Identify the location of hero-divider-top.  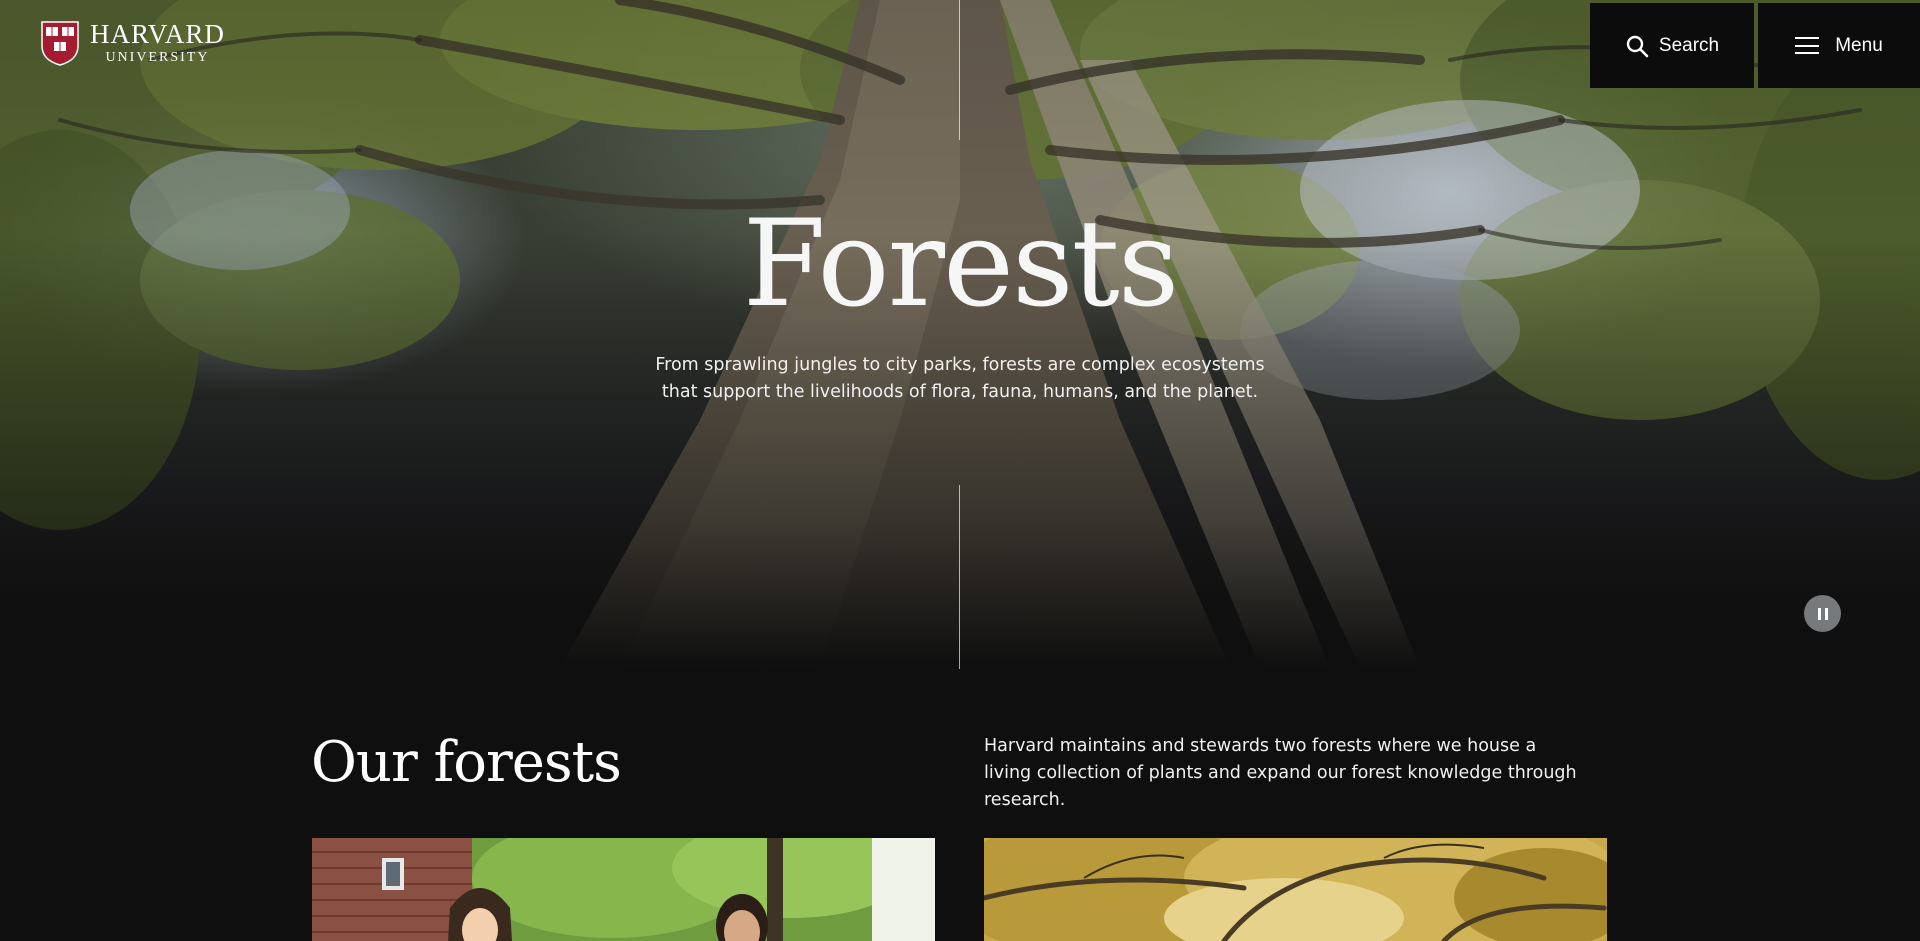
(959, 70).